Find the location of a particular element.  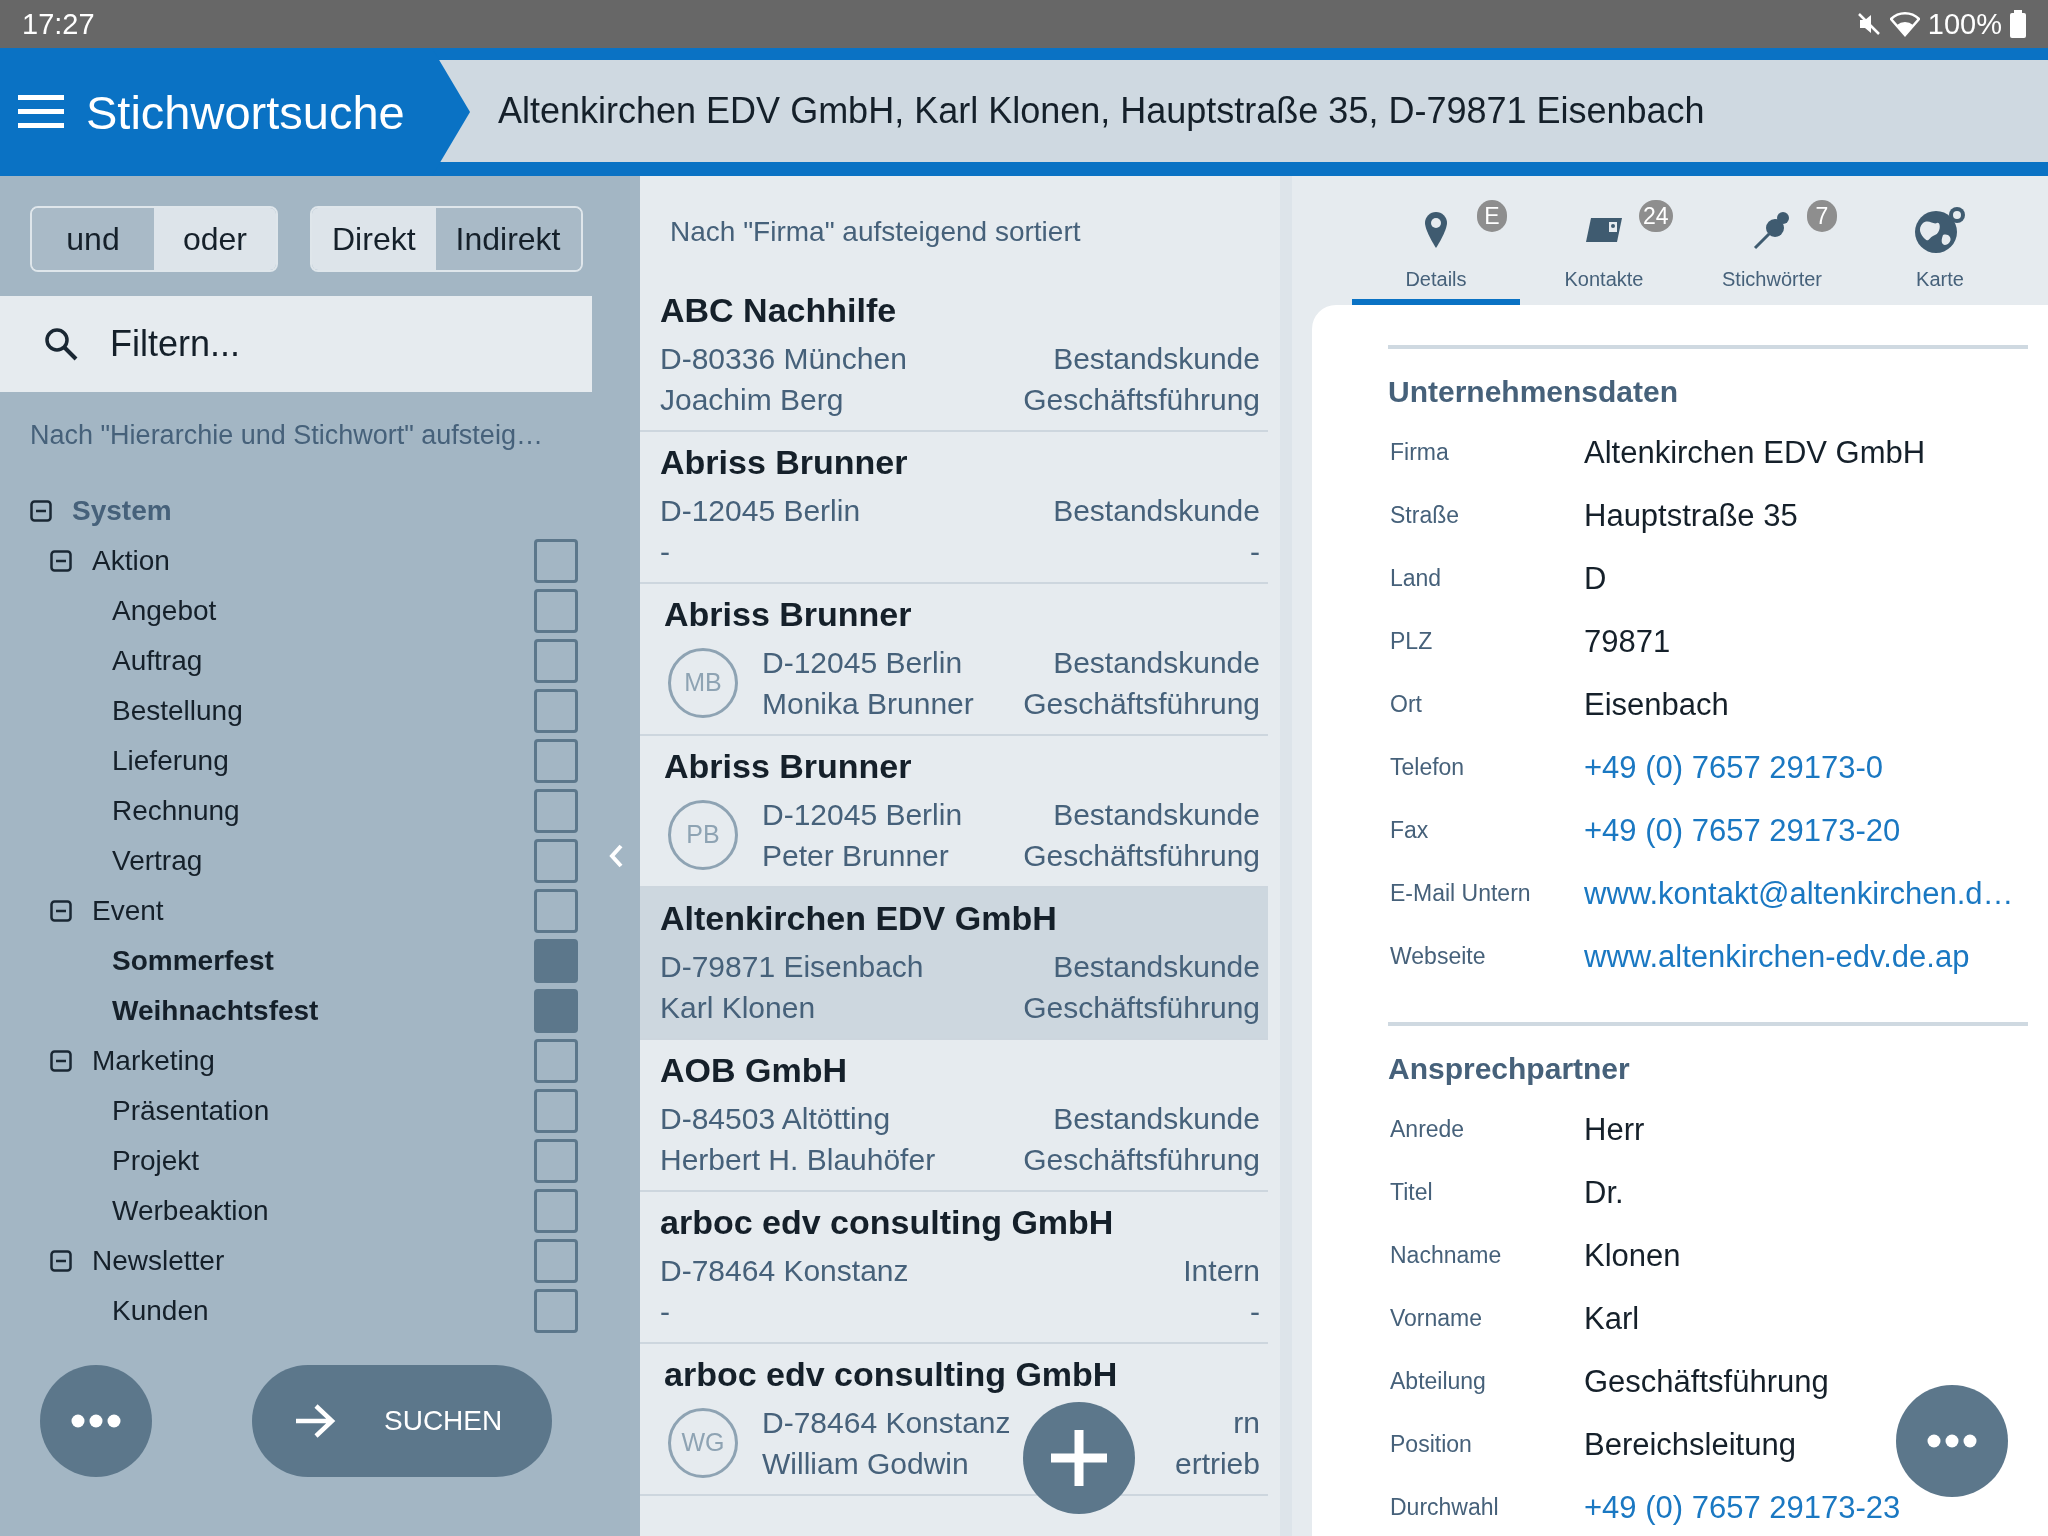

toggle-option: Indirekt is located at coordinates (508, 239).